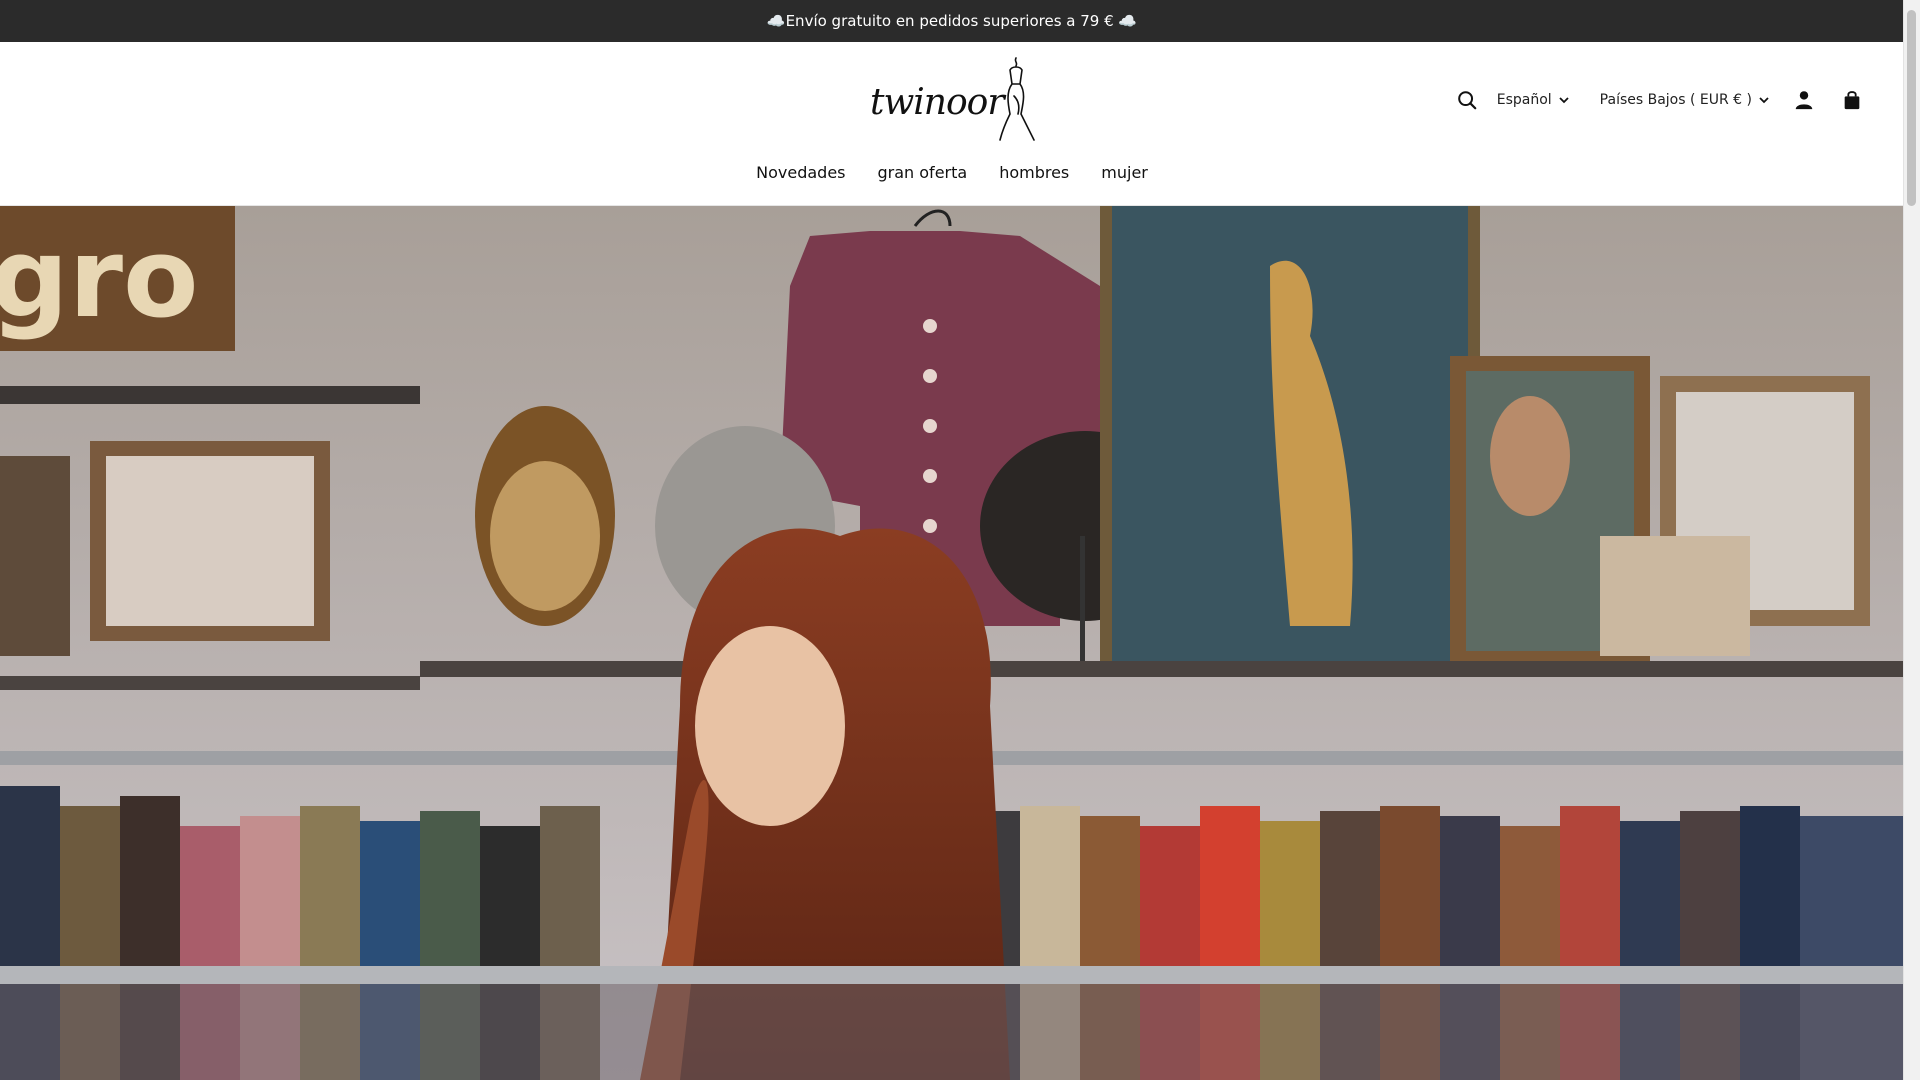 The image size is (1920, 1080). What do you see at coordinates (1911, 540) in the screenshot?
I see `page-scrollbar` at bounding box center [1911, 540].